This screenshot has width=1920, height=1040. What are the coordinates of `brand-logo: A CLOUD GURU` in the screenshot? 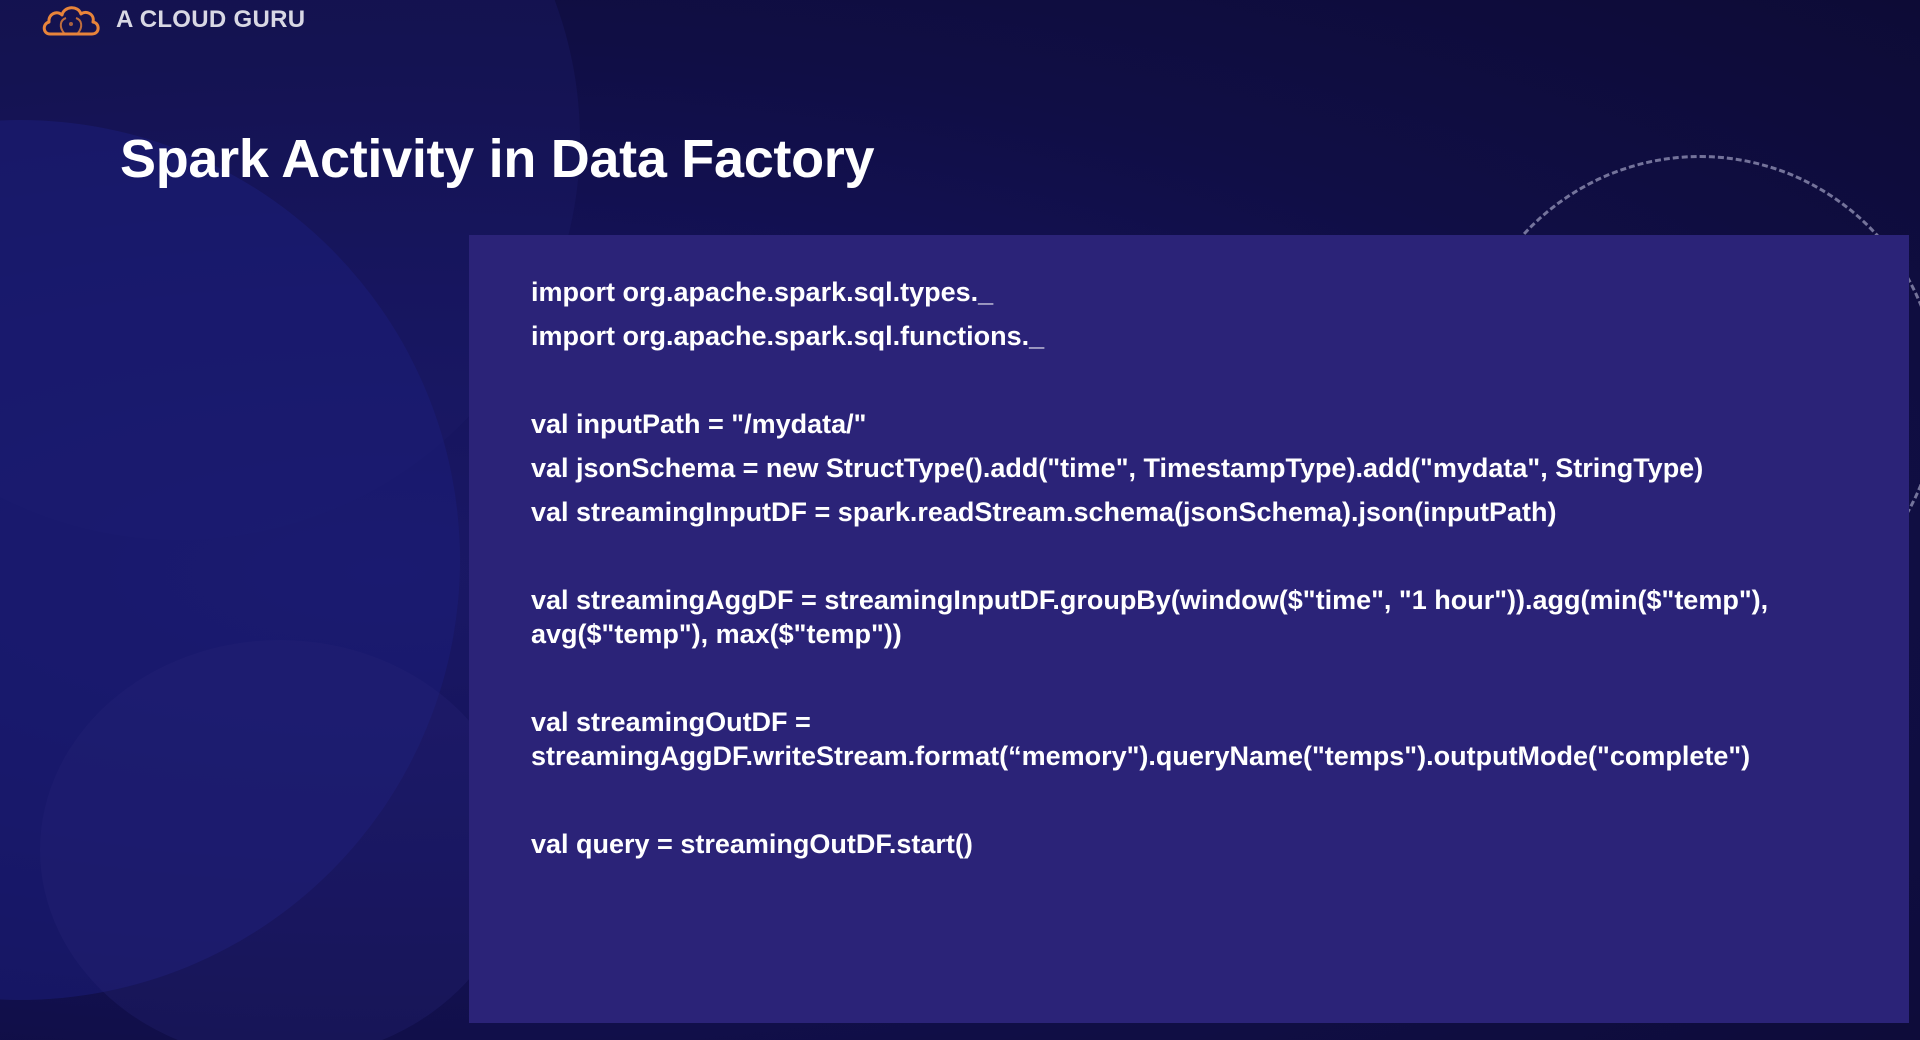 It's located at (172, 20).